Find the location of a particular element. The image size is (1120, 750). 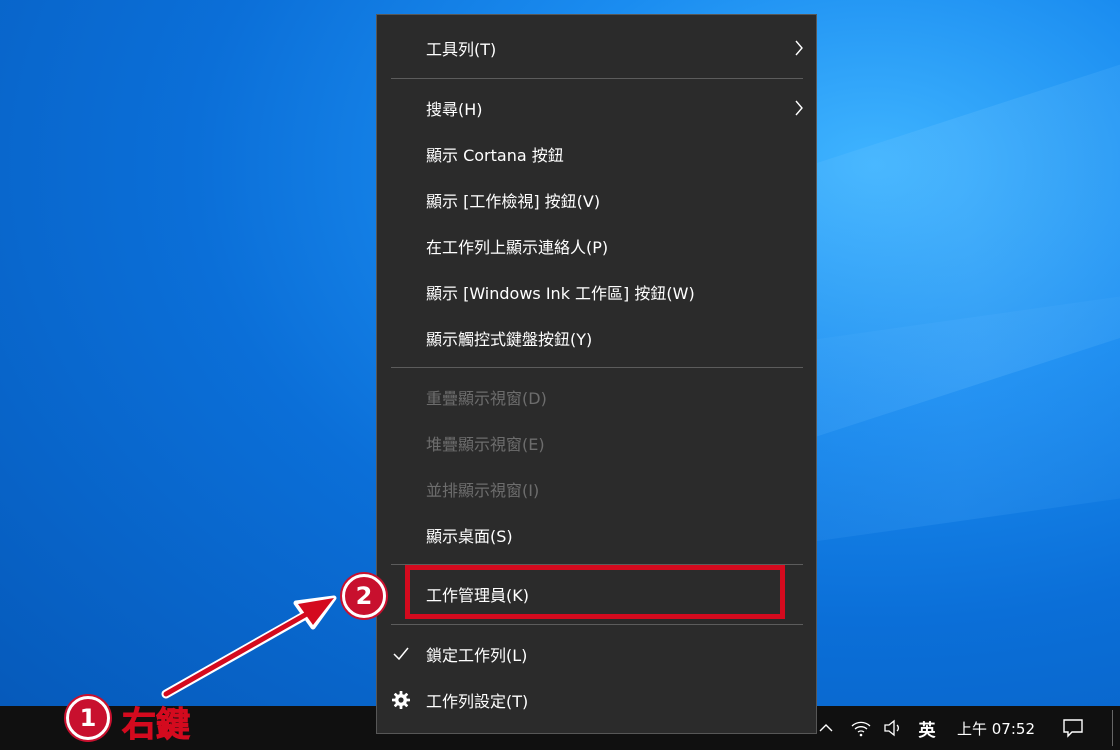

menu-item-label: 顯示 Cortana 按鈕 is located at coordinates (495, 155).